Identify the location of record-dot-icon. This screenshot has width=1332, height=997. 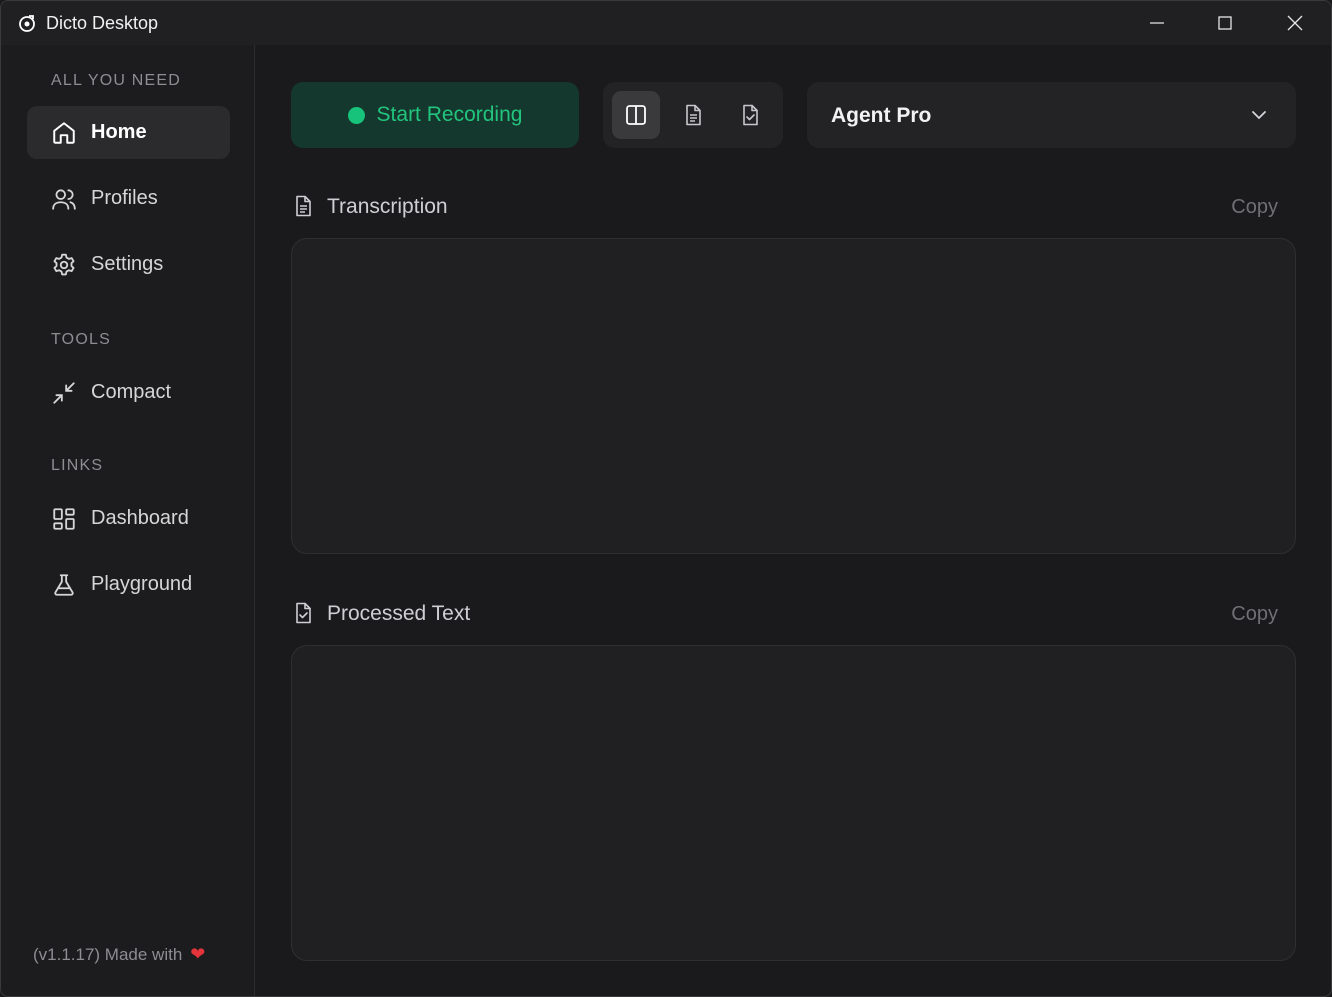
(356, 115).